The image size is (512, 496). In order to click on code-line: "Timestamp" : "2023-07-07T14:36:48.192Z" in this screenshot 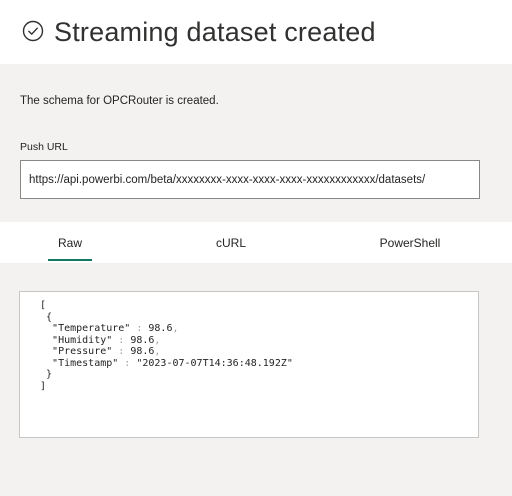, I will do `click(259, 364)`.